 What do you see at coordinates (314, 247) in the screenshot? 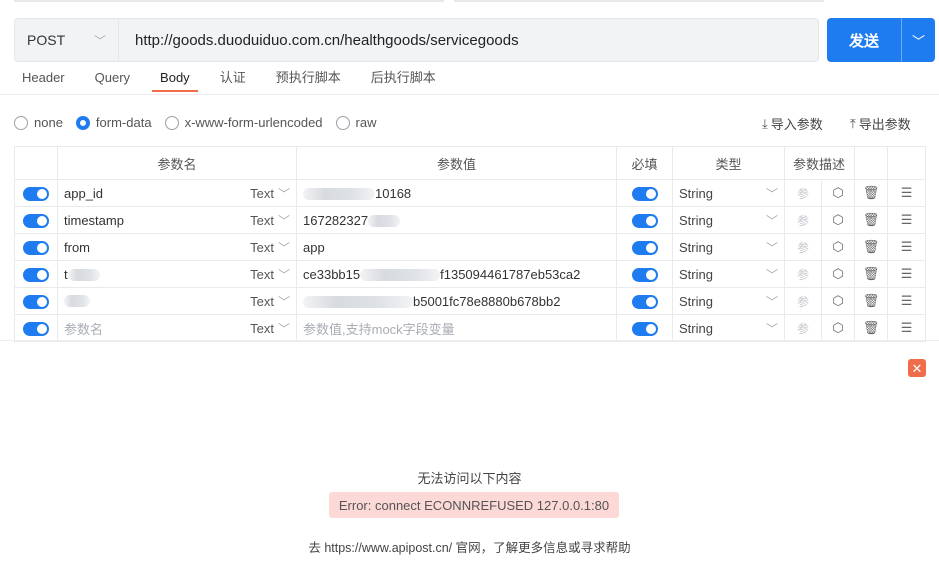
I see `param-value: app` at bounding box center [314, 247].